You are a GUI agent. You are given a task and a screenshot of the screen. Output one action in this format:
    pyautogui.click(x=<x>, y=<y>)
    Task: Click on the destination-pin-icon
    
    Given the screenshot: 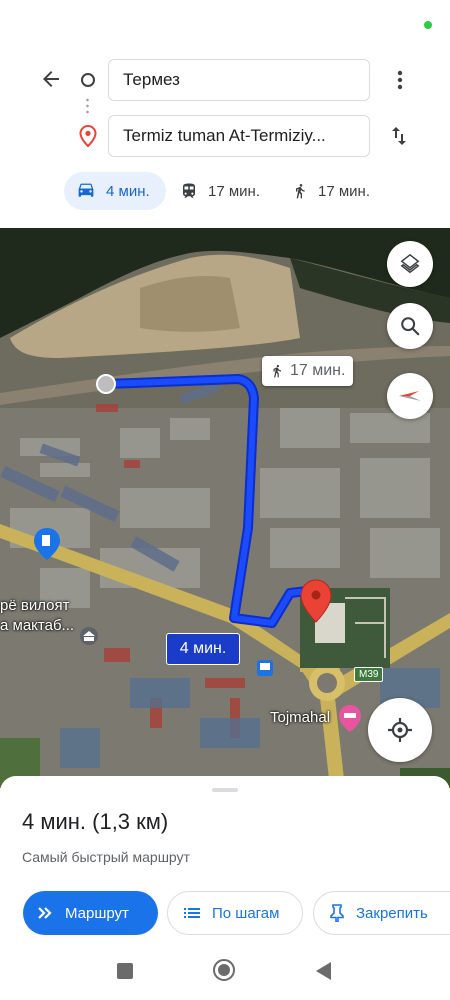 What is the action you would take?
    pyautogui.click(x=88, y=136)
    